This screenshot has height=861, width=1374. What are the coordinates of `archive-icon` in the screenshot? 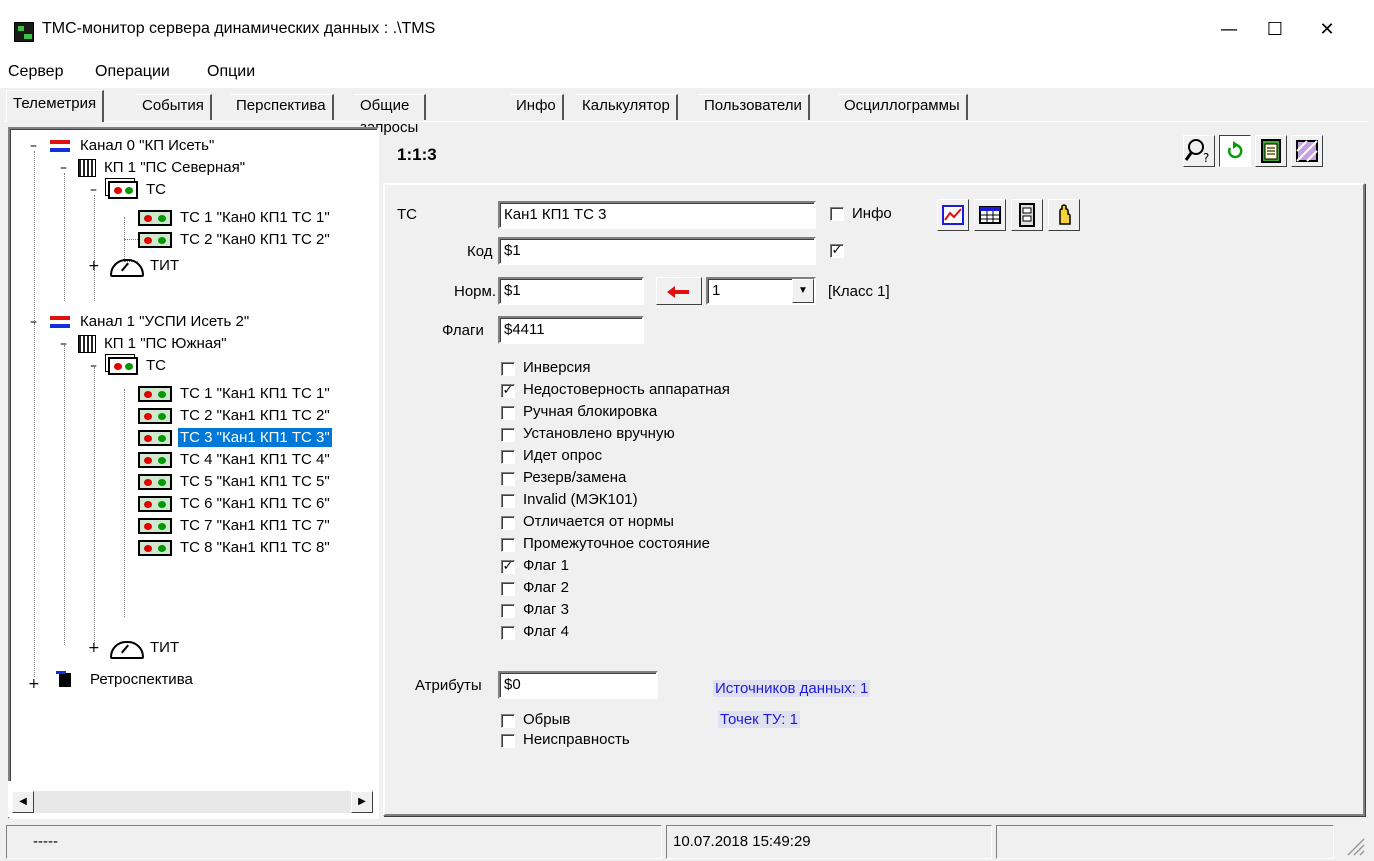 It's located at (1027, 215).